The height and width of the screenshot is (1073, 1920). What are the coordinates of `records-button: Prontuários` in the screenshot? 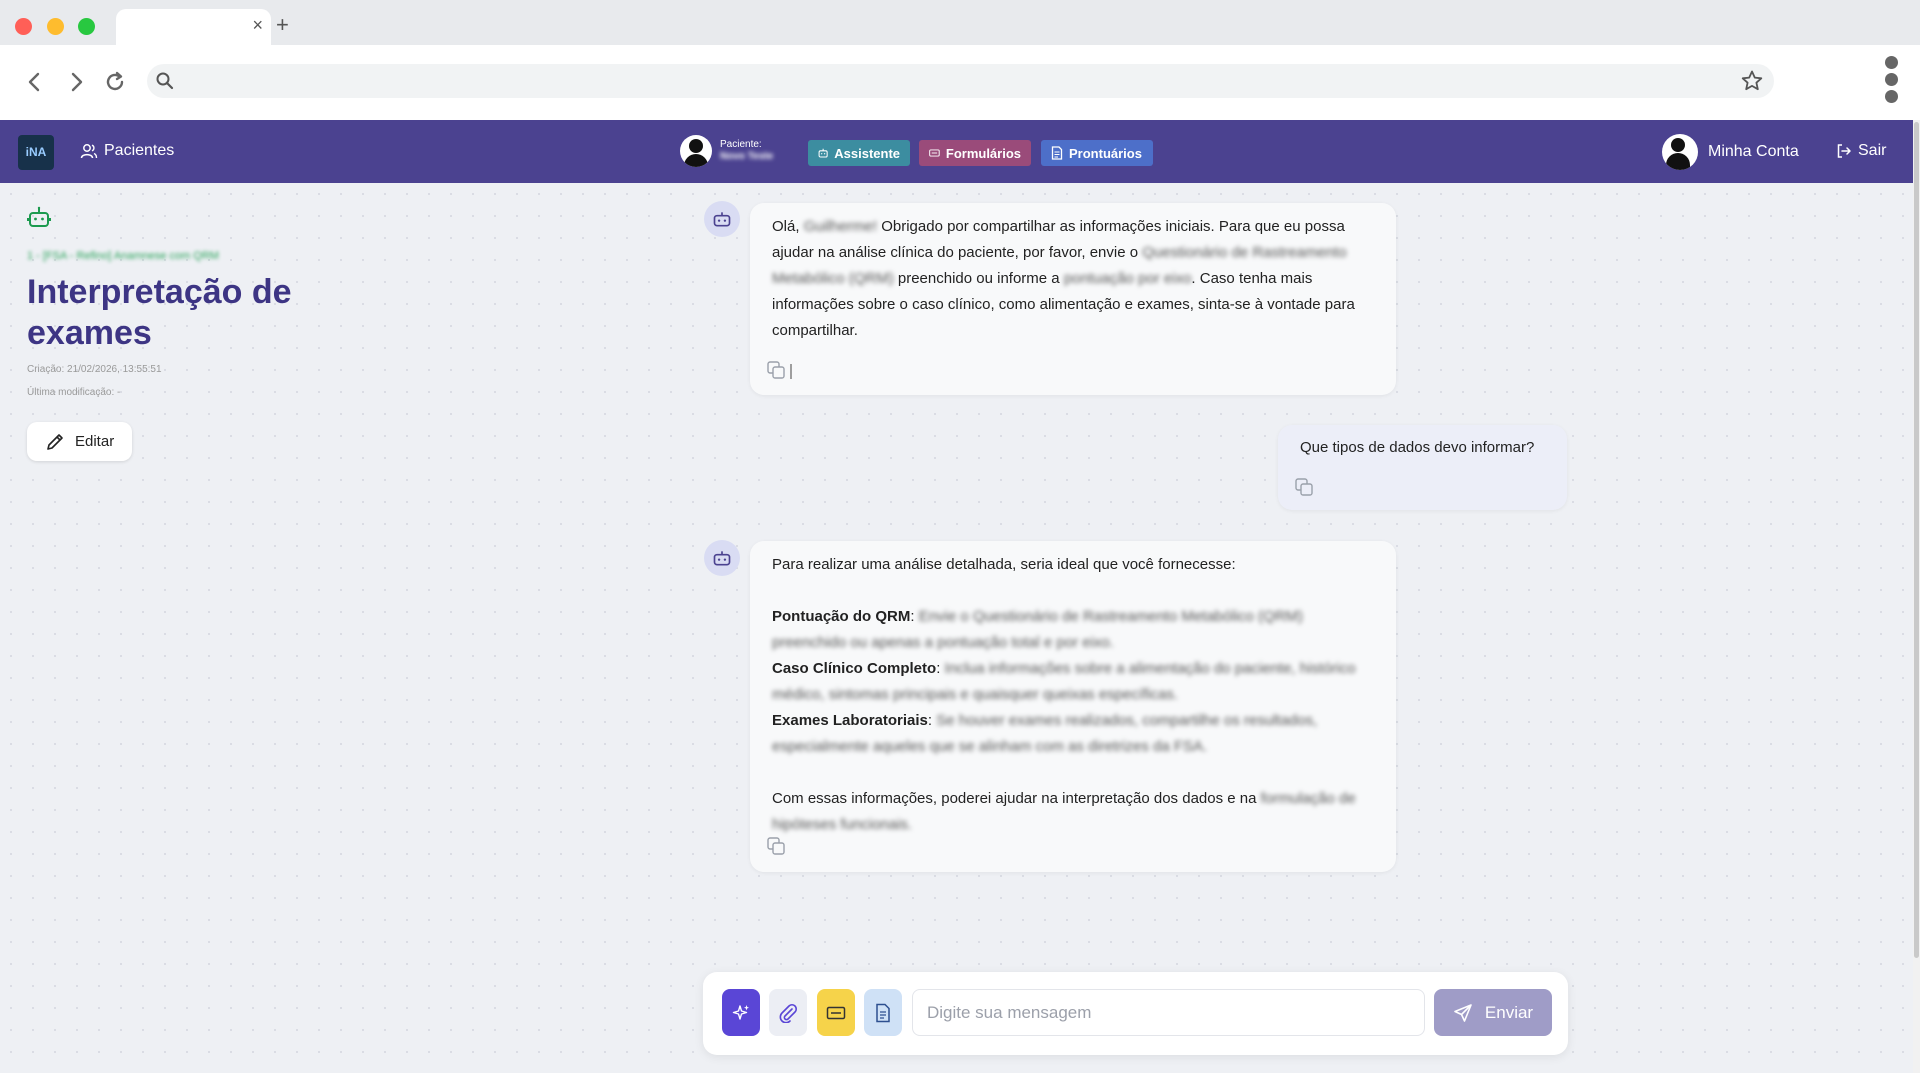 It's located at (1097, 153).